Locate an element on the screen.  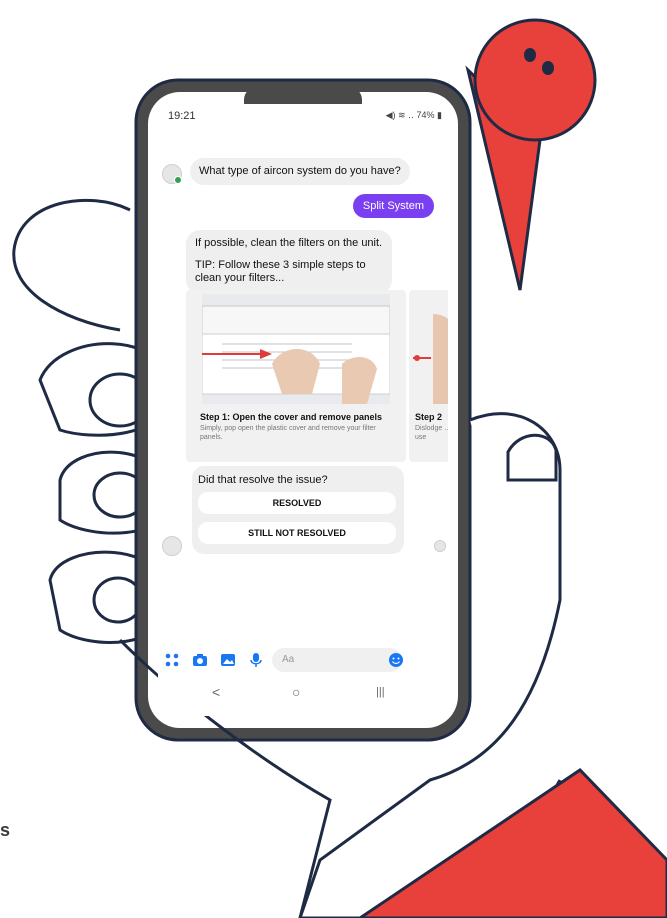
nav-back-button: < is located at coordinates (216, 692).